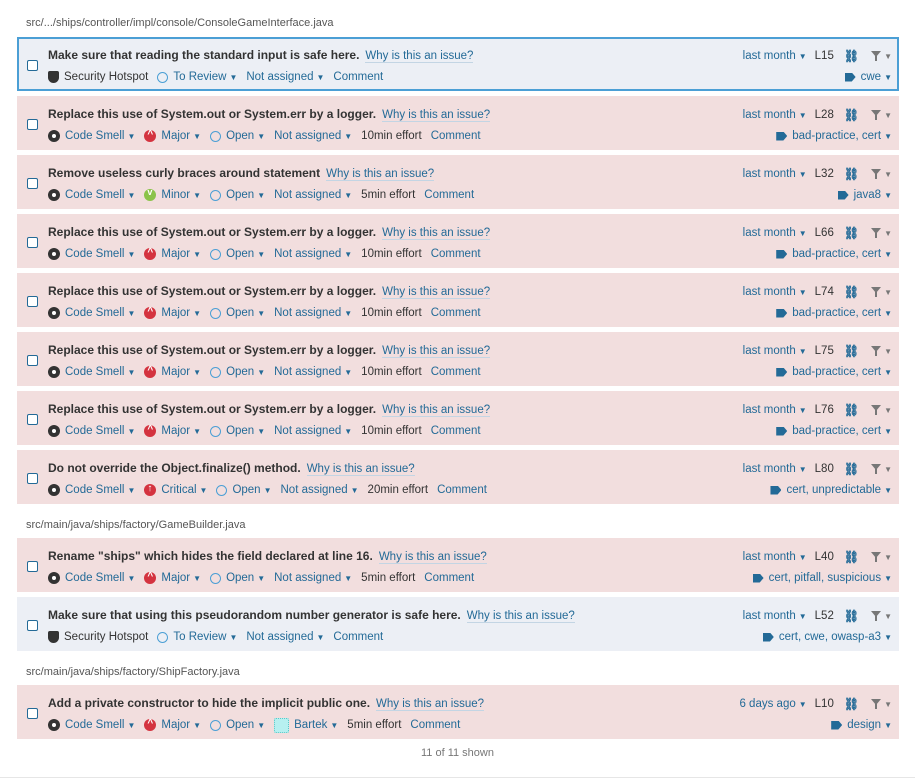 This screenshot has width=915, height=779. What do you see at coordinates (868, 77) in the screenshot?
I see `issue-tags: cwe ▼` at bounding box center [868, 77].